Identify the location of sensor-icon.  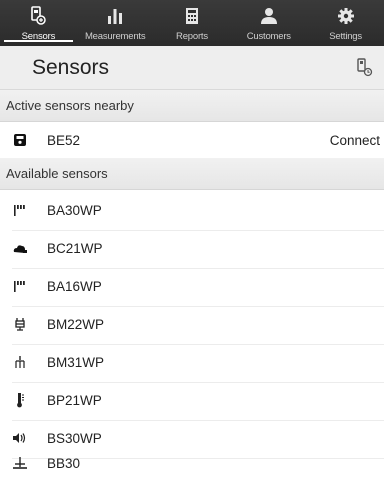
(38, 16).